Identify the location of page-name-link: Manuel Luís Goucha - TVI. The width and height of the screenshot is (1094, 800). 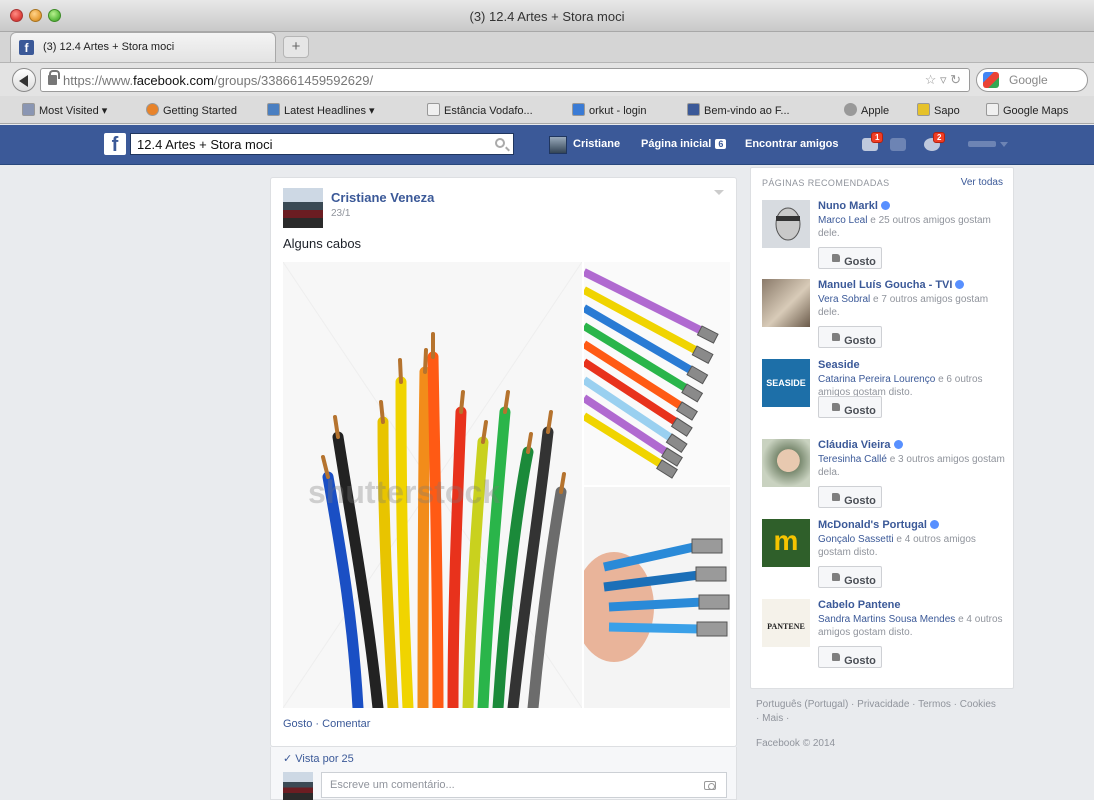
(891, 285).